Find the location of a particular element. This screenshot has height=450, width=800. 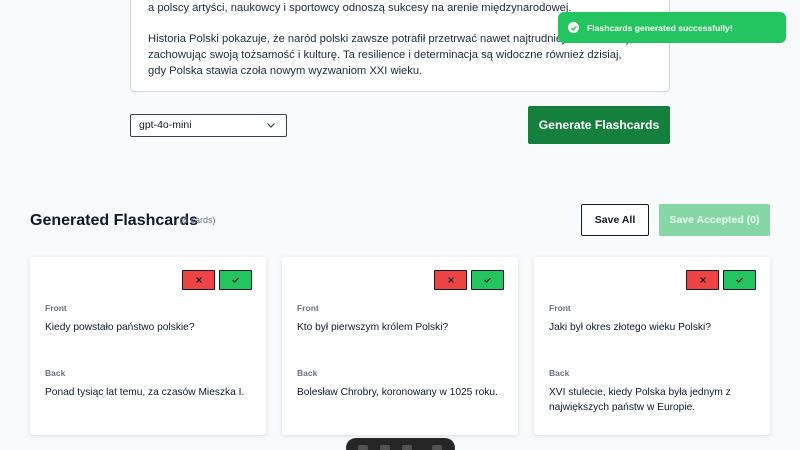

toast-message: Flashcards generated successfully! is located at coordinates (660, 27).